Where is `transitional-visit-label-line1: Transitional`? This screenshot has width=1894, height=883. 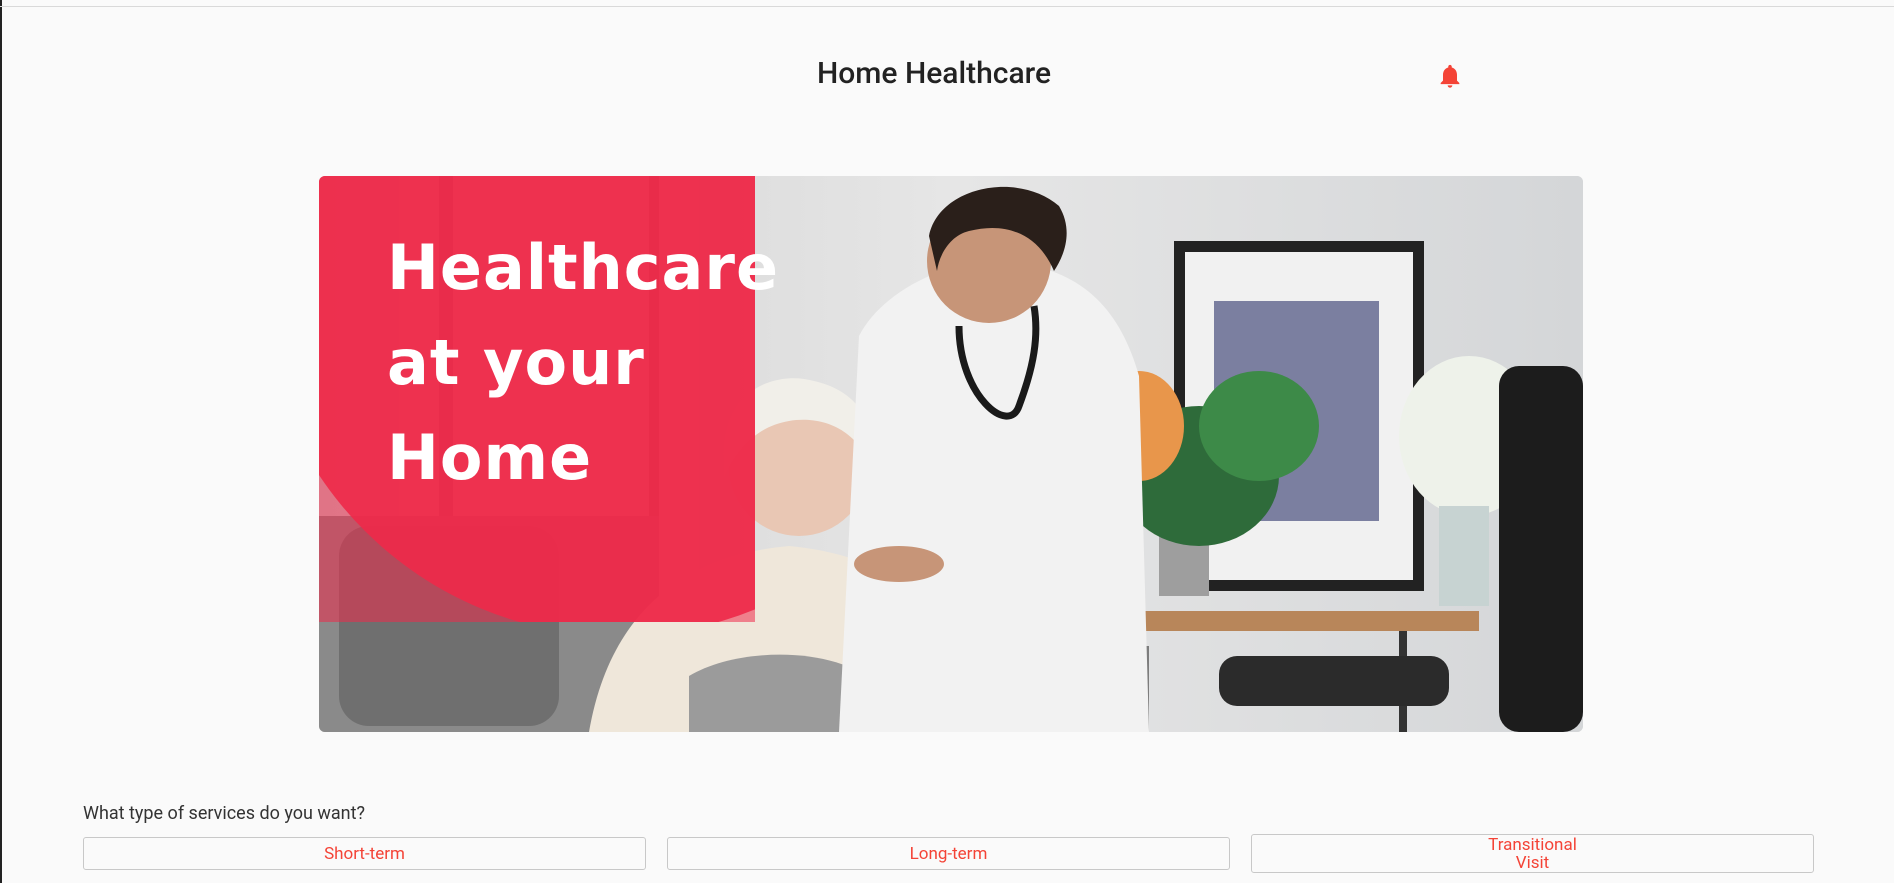
transitional-visit-label-line1: Transitional is located at coordinates (1532, 845).